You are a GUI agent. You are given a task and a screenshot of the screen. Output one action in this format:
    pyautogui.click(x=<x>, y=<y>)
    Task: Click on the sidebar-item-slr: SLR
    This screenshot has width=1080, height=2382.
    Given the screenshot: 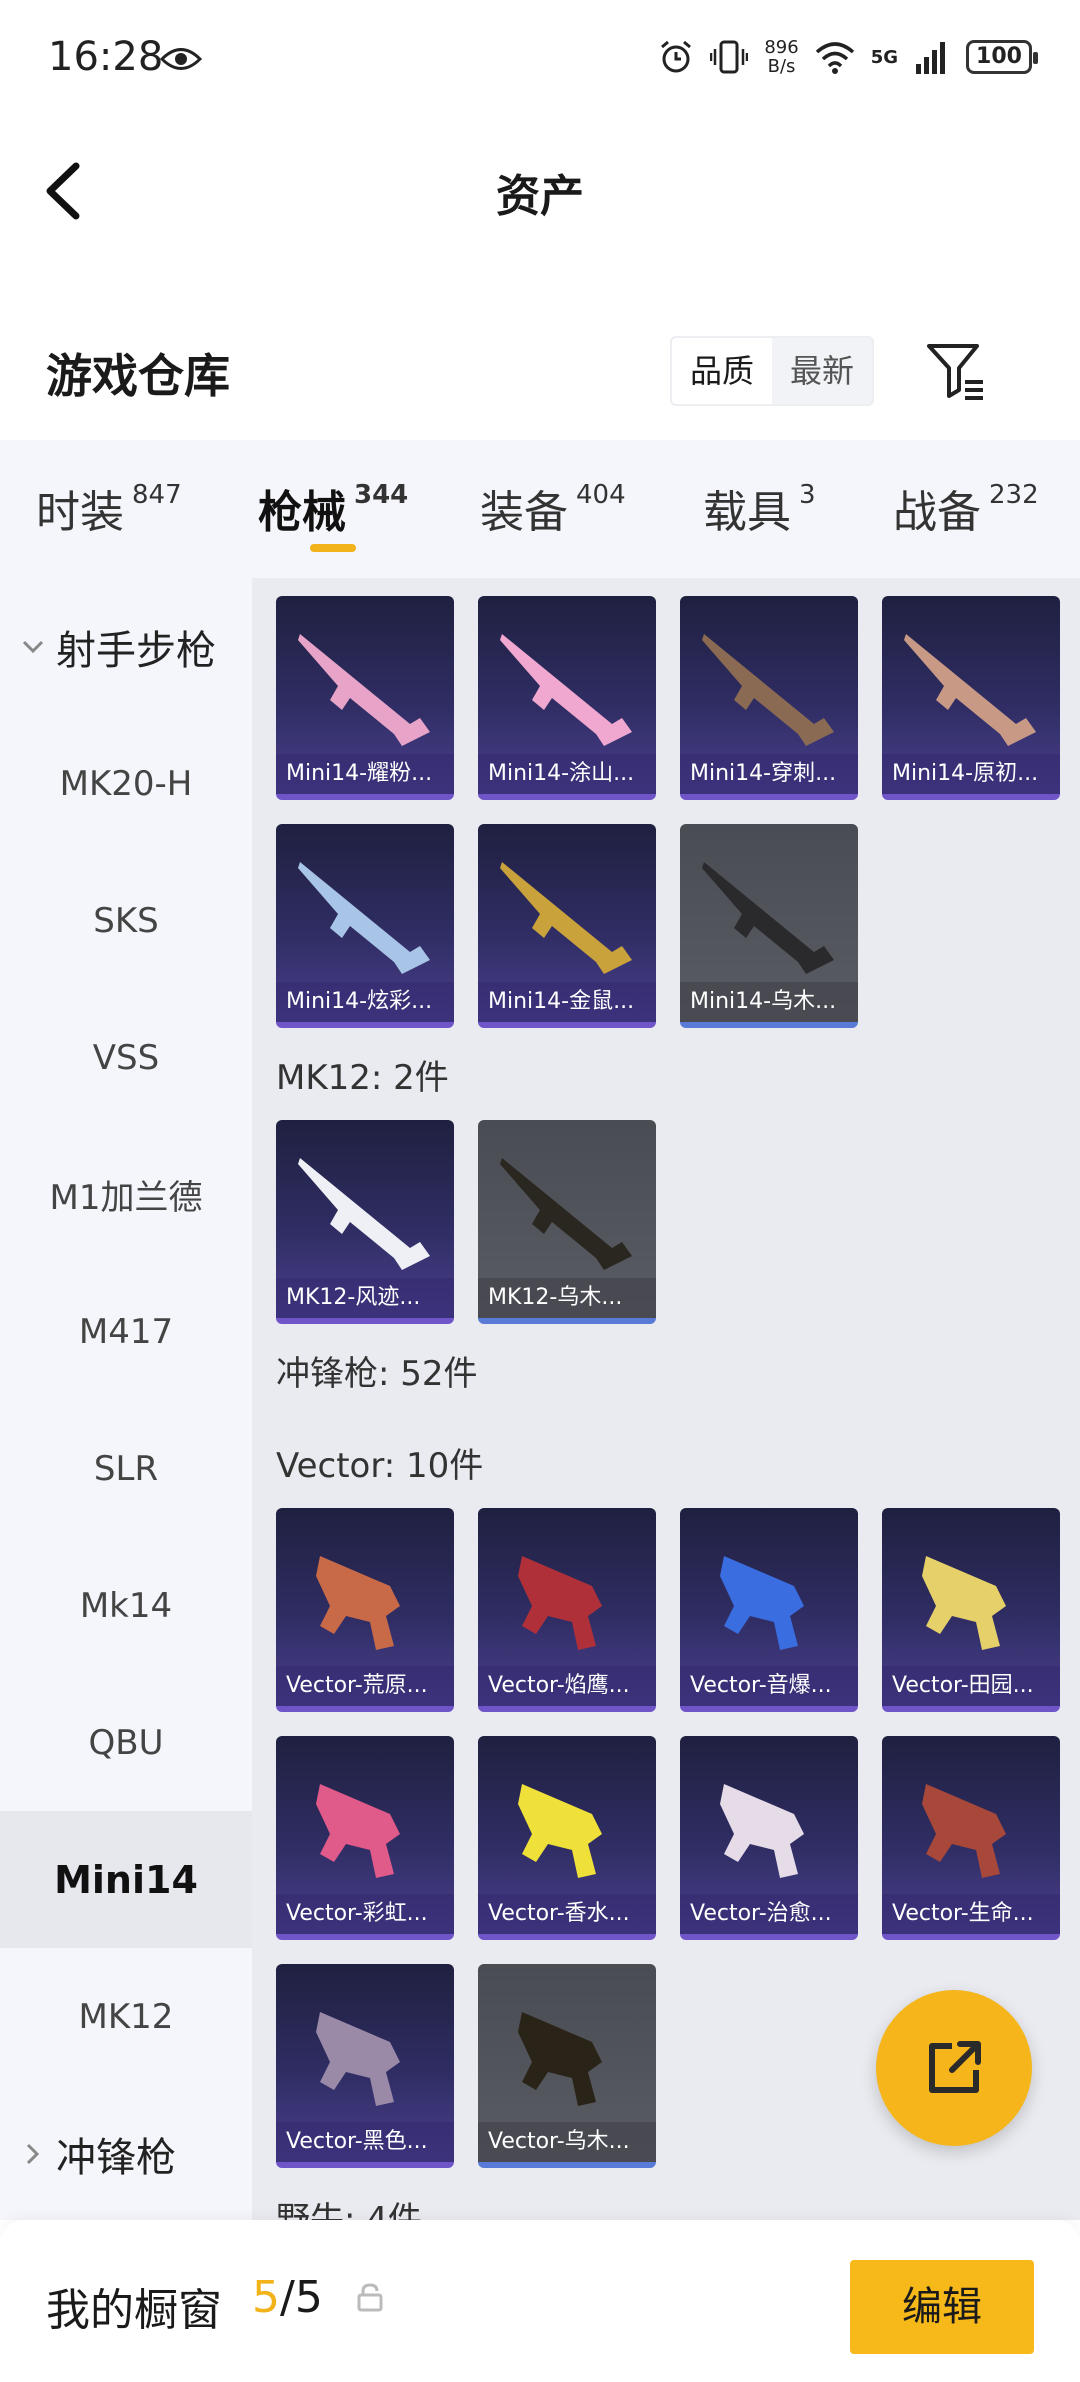 What is the action you would take?
    pyautogui.click(x=126, y=1468)
    